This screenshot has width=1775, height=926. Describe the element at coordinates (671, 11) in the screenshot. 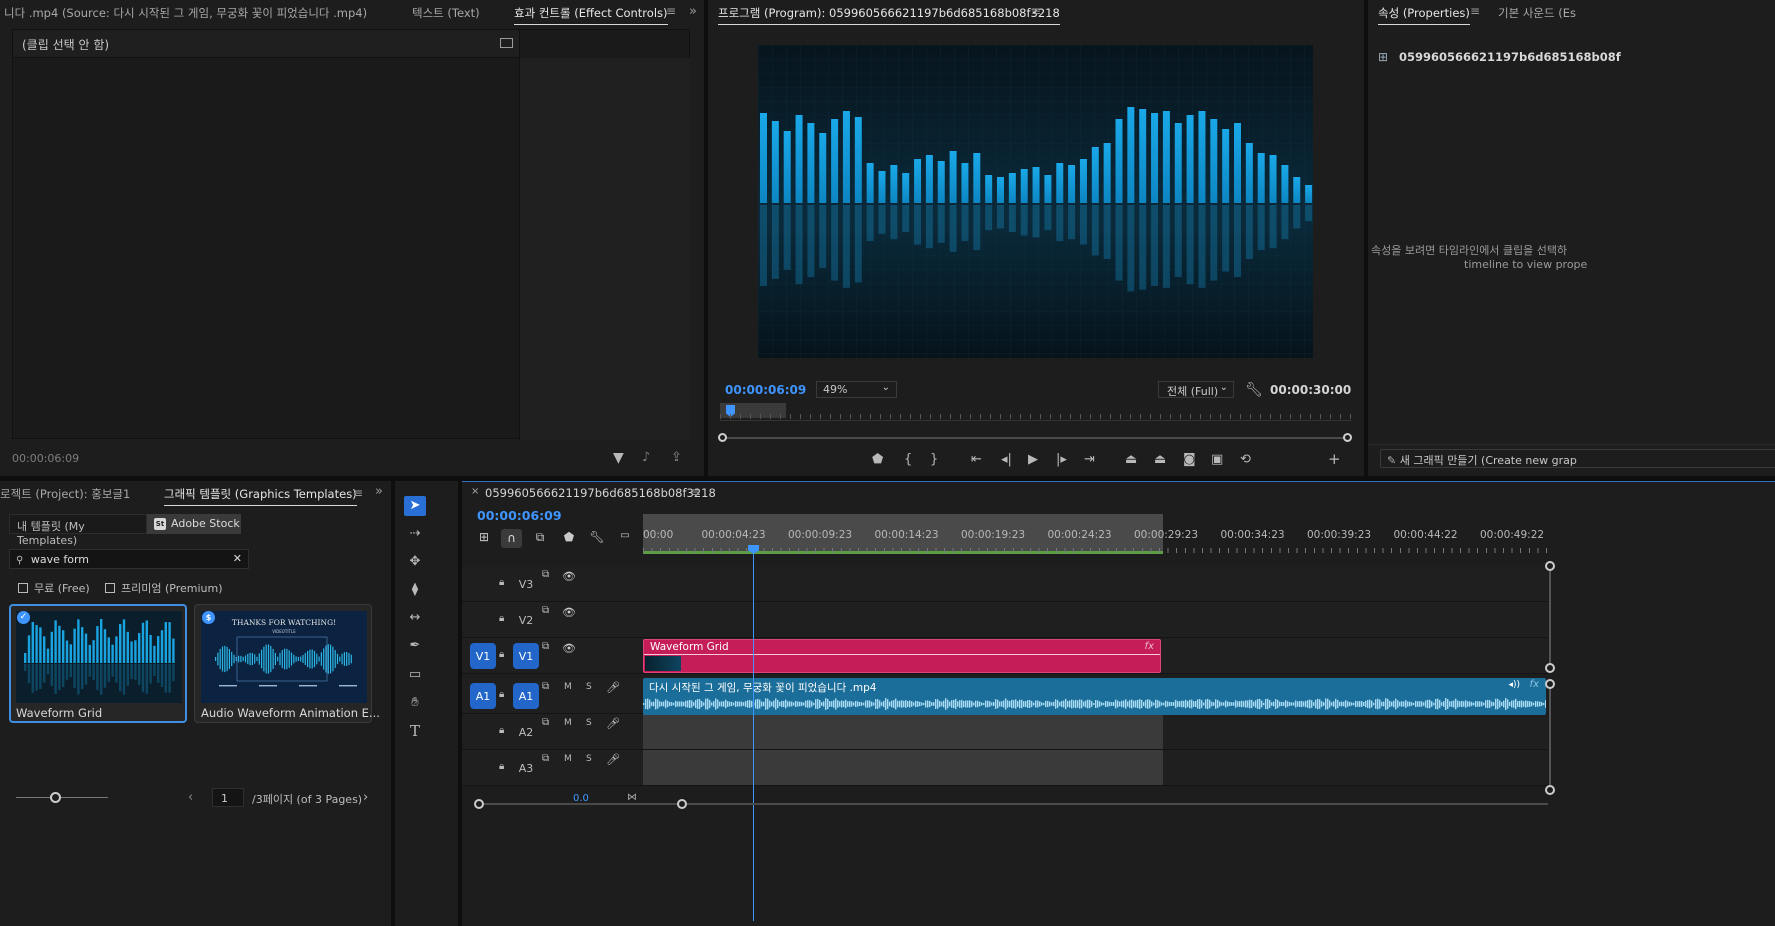

I see `panel-menu-icon: ≡` at that location.